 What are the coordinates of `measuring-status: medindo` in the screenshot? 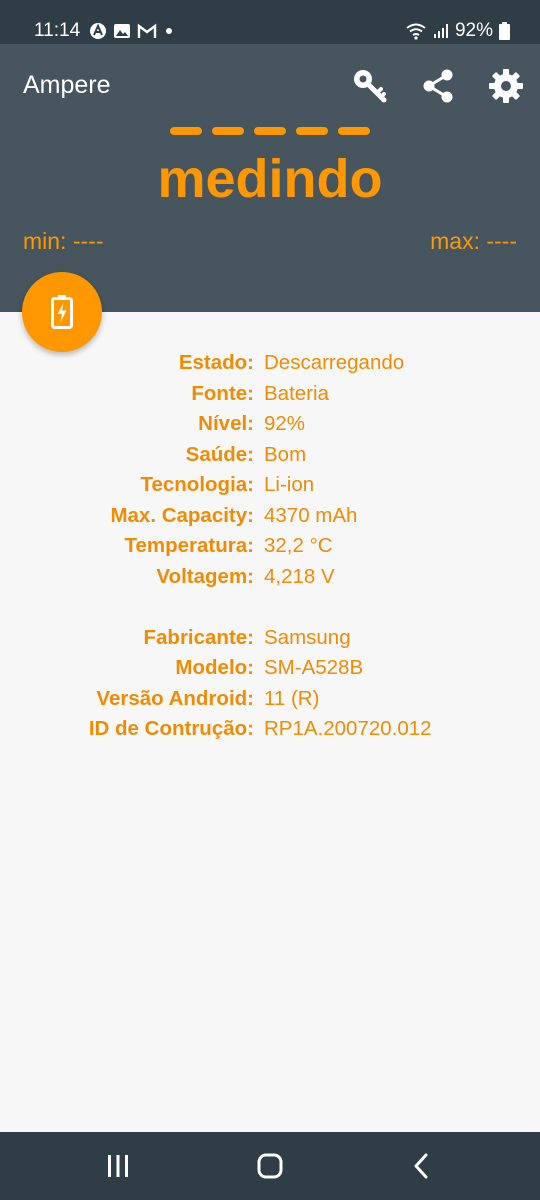 It's located at (270, 179).